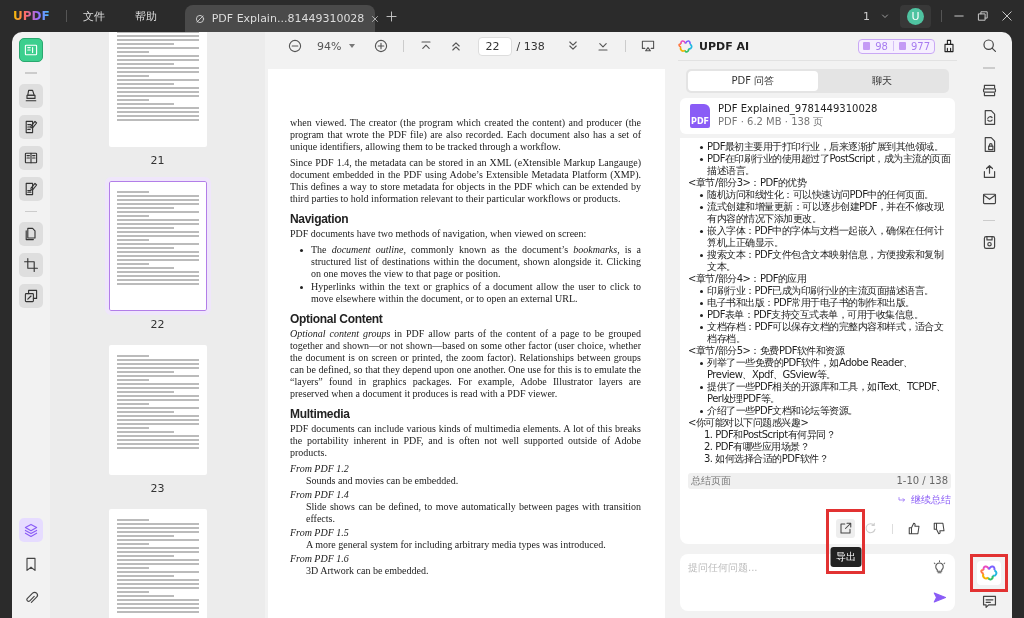  Describe the element at coordinates (383, 481) in the screenshot. I see `definition-text: Sounds and movies can be embedded.` at that location.